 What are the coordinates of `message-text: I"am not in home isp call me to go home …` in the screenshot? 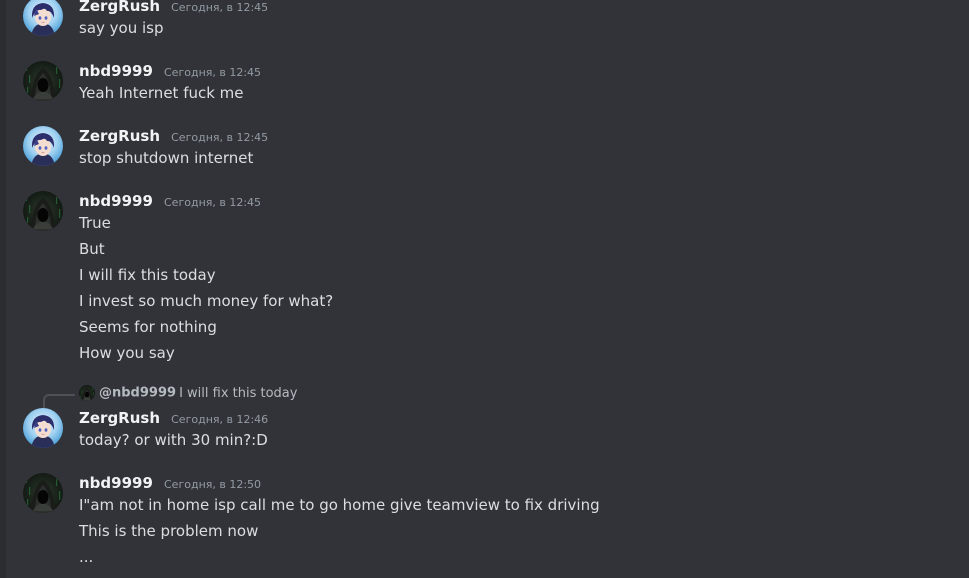 It's located at (339, 505).